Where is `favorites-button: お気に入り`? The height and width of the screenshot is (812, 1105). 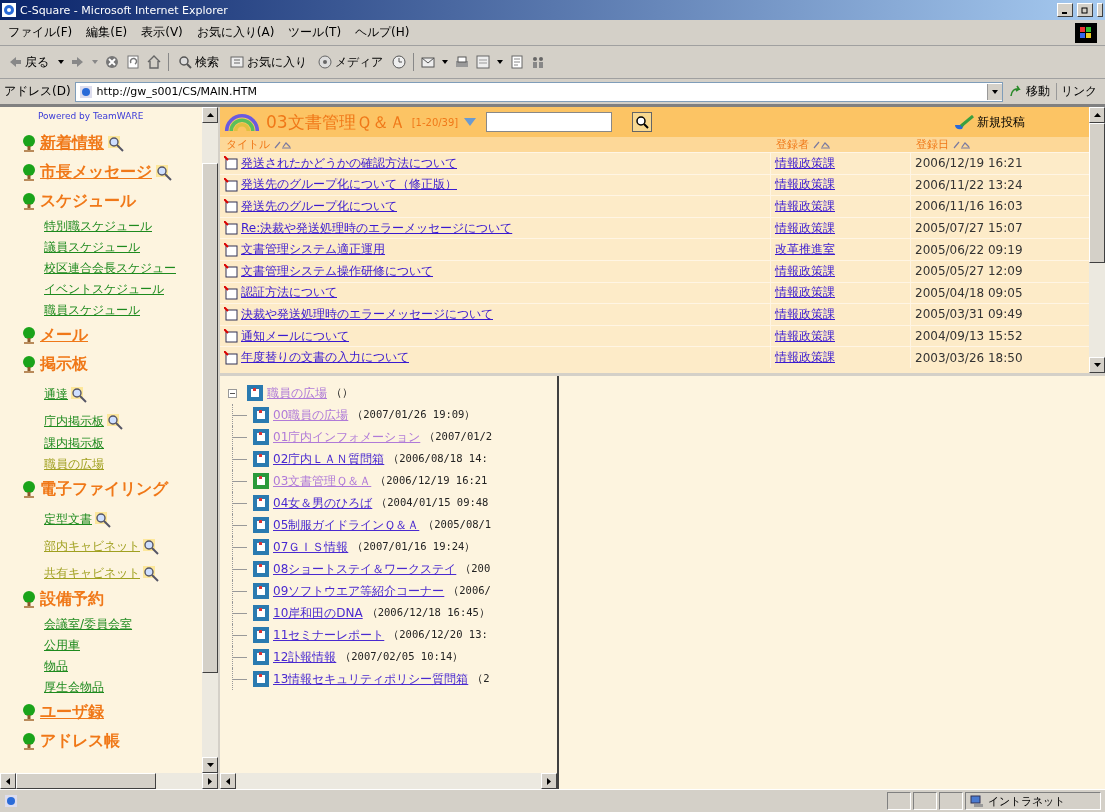 favorites-button: お気に入り is located at coordinates (268, 62).